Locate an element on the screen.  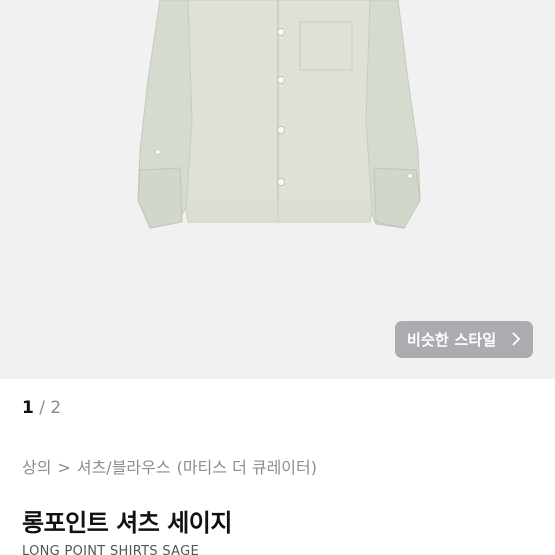
image-pager: 1 / 2 is located at coordinates (41, 408).